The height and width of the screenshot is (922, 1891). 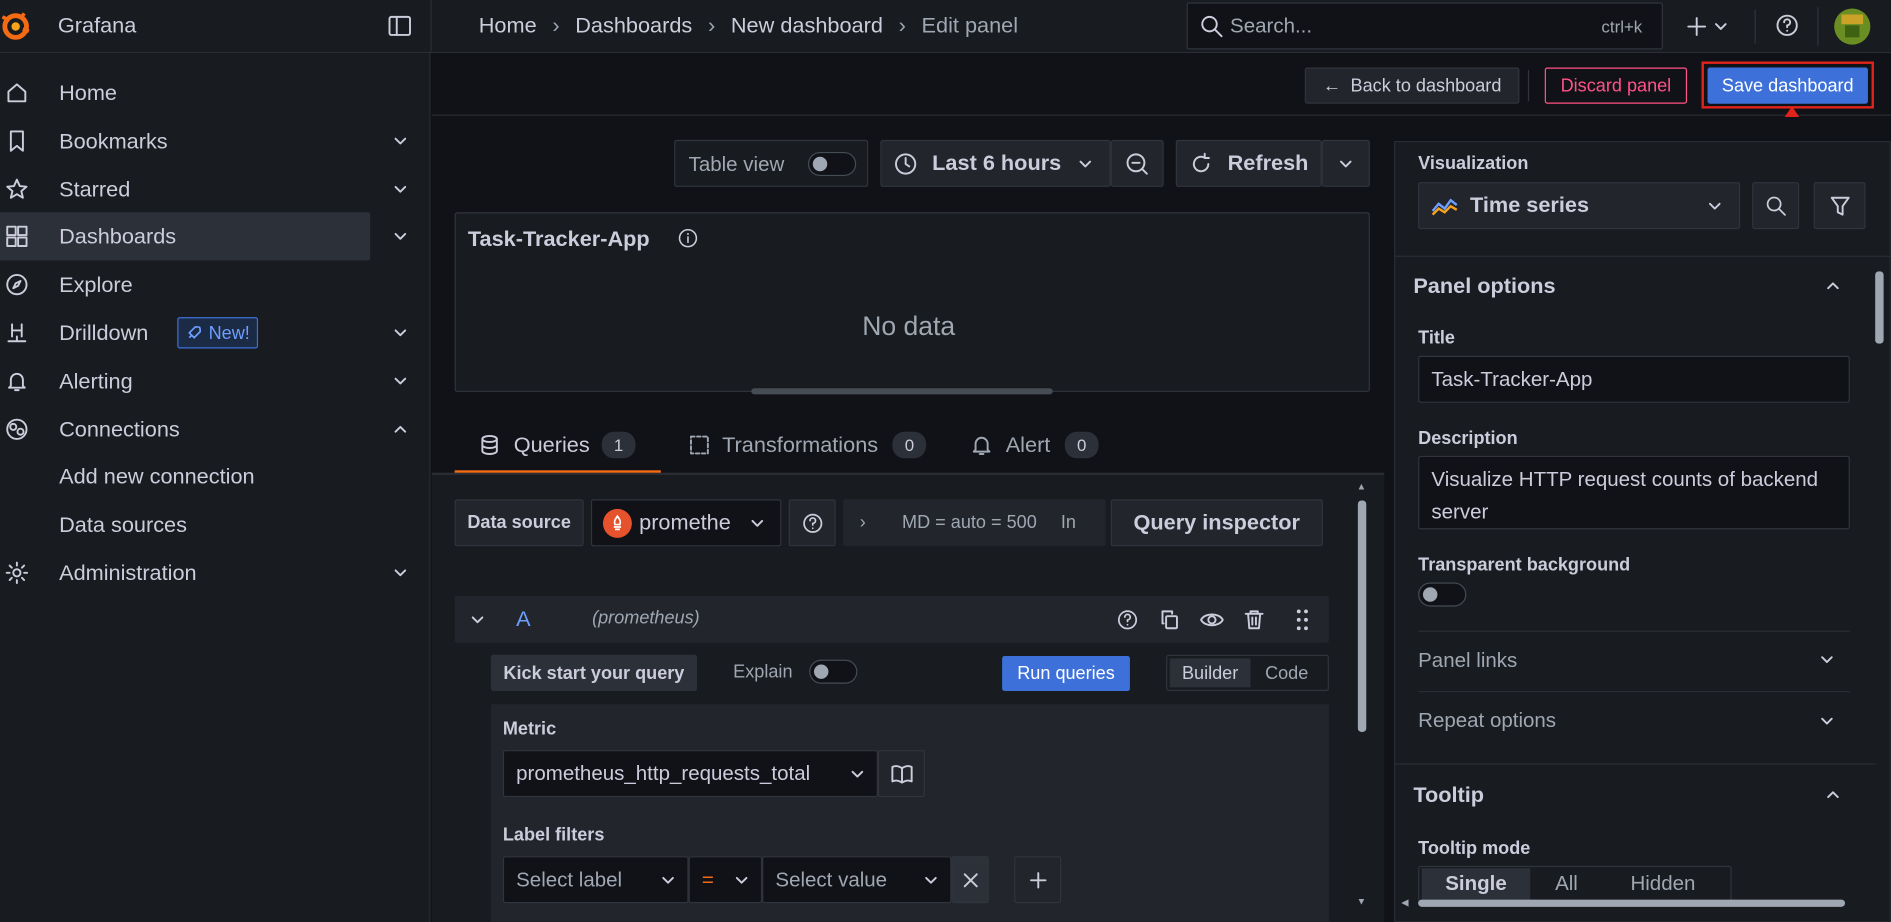 What do you see at coordinates (1362, 698) in the screenshot?
I see `query-scrollbar: ▲ ▼` at bounding box center [1362, 698].